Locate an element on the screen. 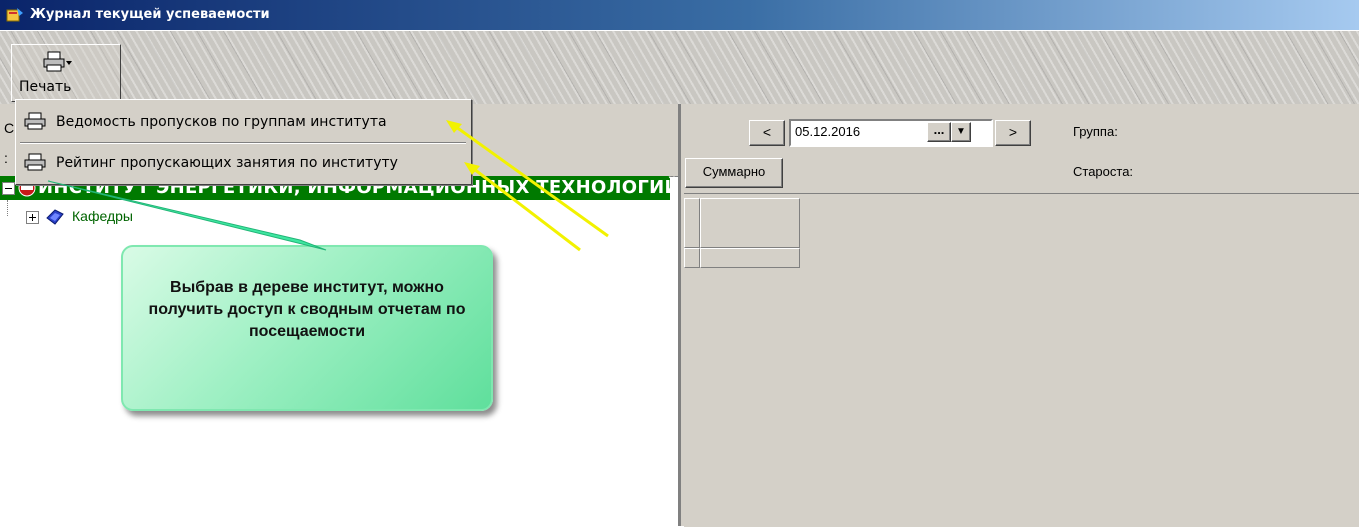  collapse-icon is located at coordinates (8, 188).